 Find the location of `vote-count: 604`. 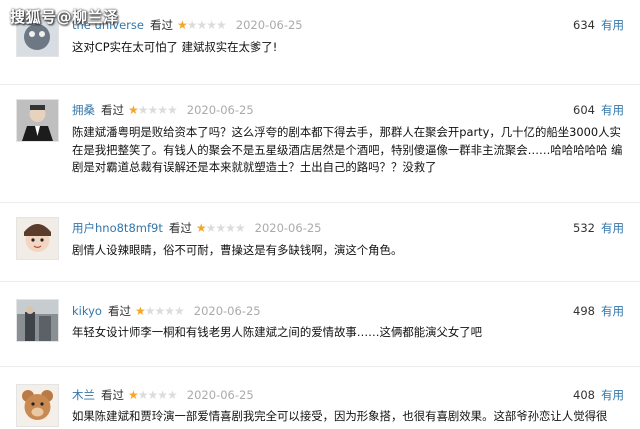

vote-count: 604 is located at coordinates (584, 110).